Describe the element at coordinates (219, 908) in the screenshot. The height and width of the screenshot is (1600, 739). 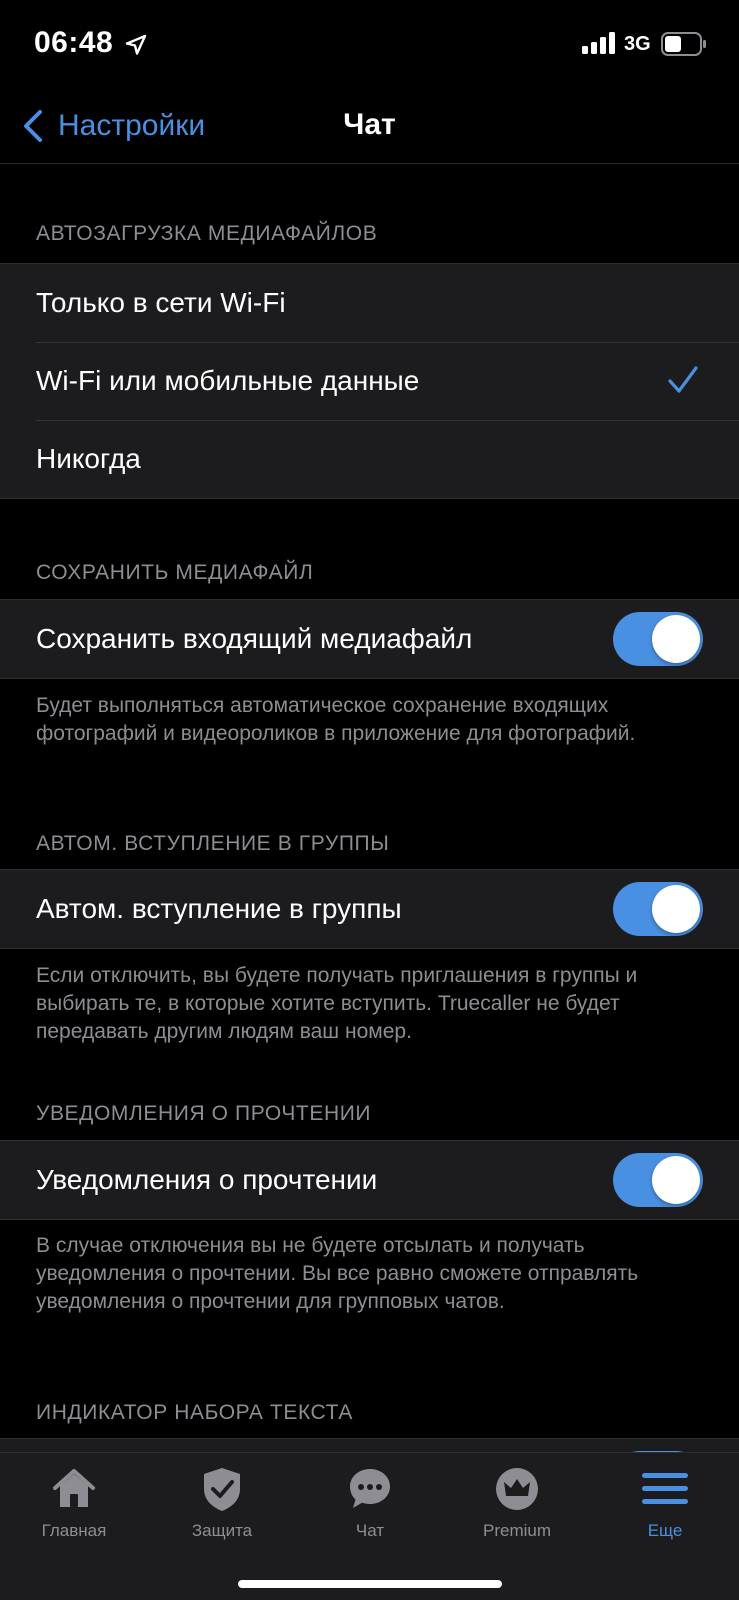
I see `auto-join-label: Автом. вступление в группы` at that location.